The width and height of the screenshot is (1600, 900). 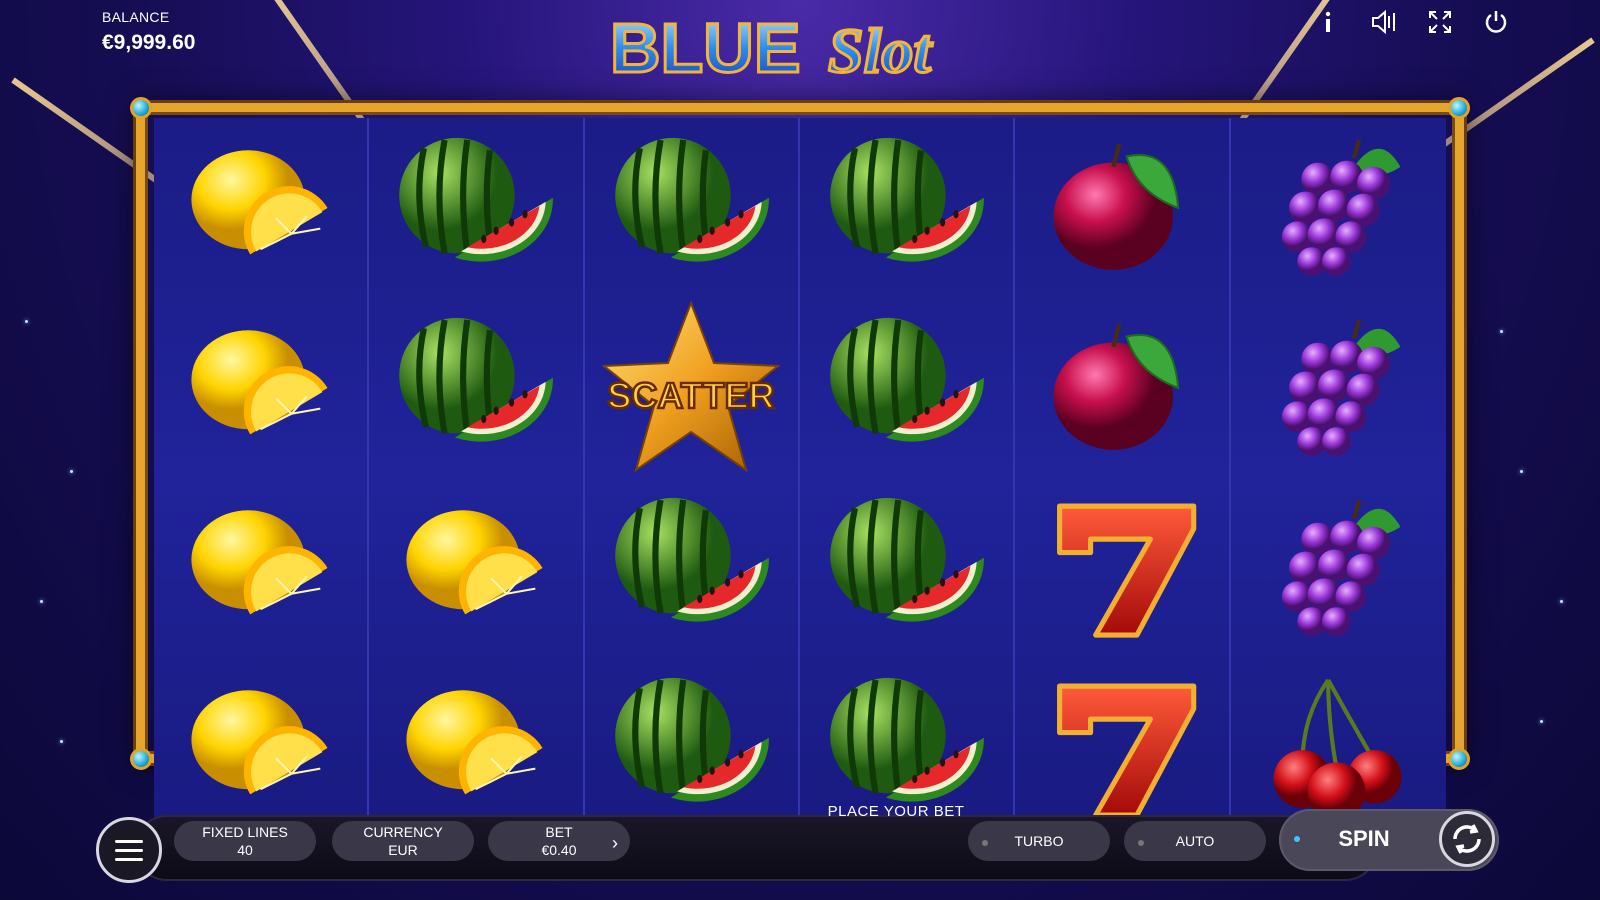 I want to click on menu-button, so click(x=129, y=850).